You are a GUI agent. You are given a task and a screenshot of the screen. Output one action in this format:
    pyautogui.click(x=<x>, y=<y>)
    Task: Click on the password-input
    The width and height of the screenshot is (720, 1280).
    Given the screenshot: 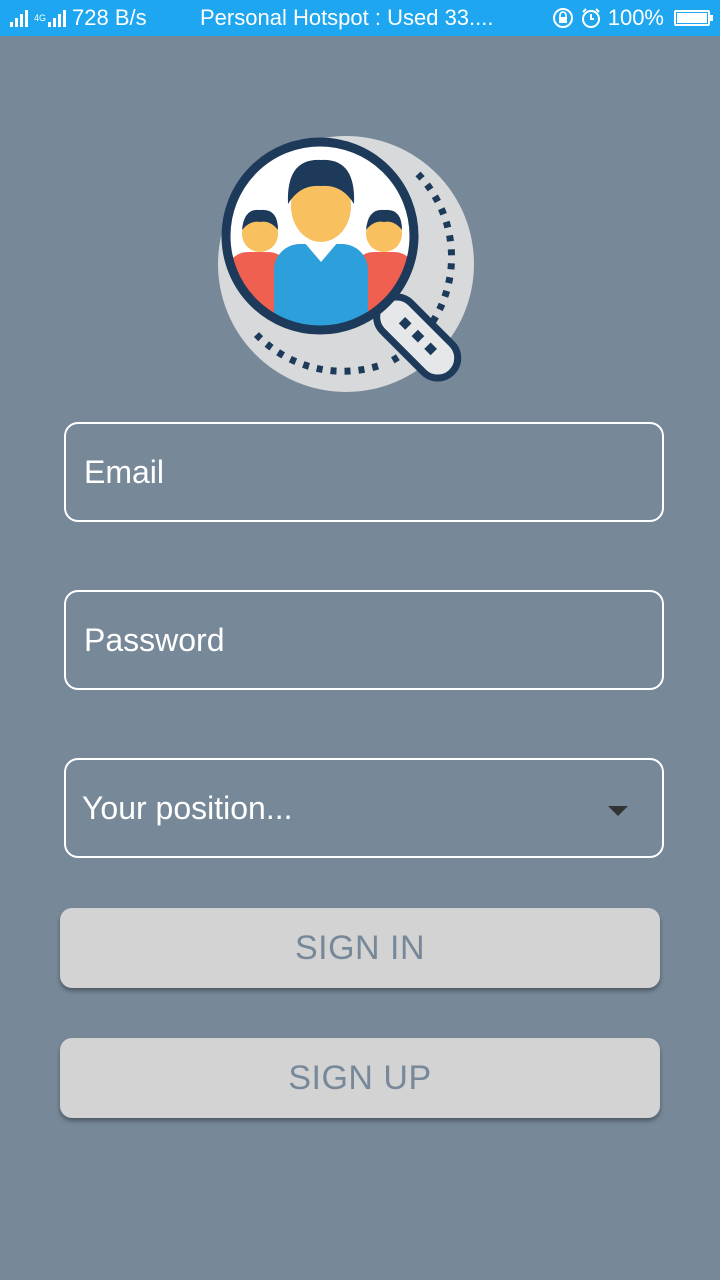 What is the action you would take?
    pyautogui.click(x=354, y=640)
    